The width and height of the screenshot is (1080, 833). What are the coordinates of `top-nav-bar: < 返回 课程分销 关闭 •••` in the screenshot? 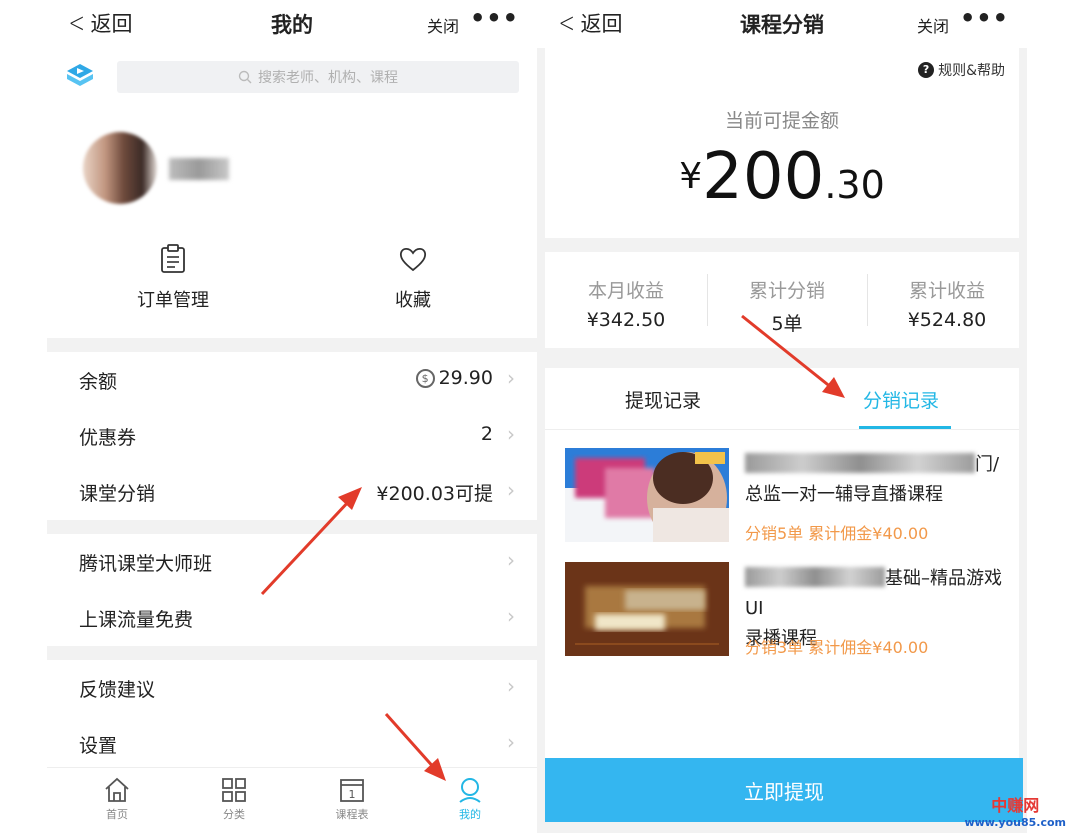 It's located at (782, 24).